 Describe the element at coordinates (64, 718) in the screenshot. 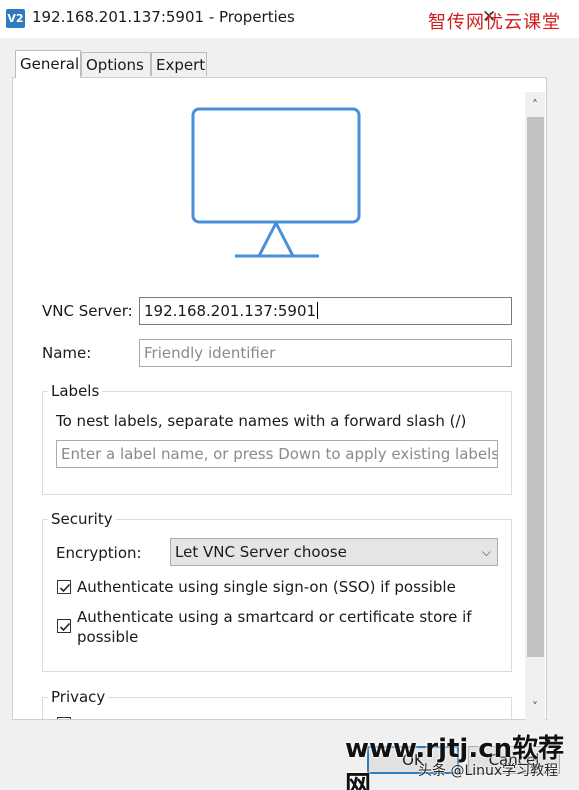

I see `privacy-checkbox` at that location.